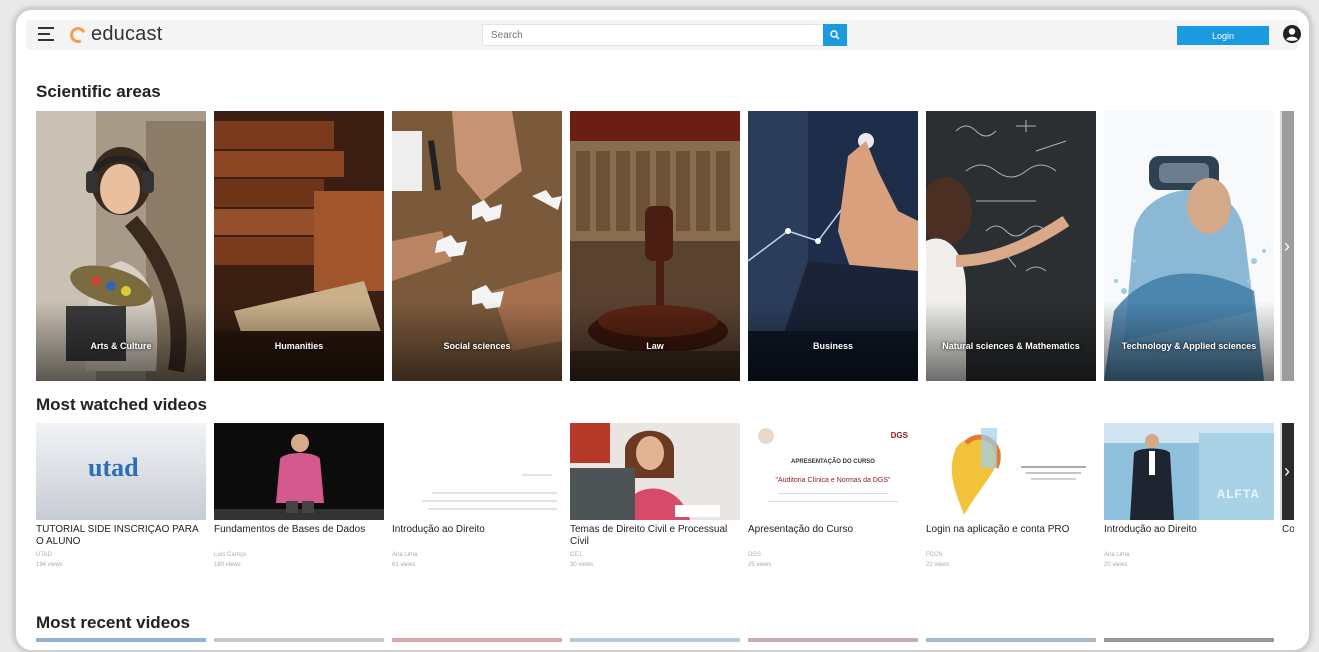 This screenshot has width=1319, height=652. What do you see at coordinates (227, 565) in the screenshot?
I see `video-views: 180 views` at bounding box center [227, 565].